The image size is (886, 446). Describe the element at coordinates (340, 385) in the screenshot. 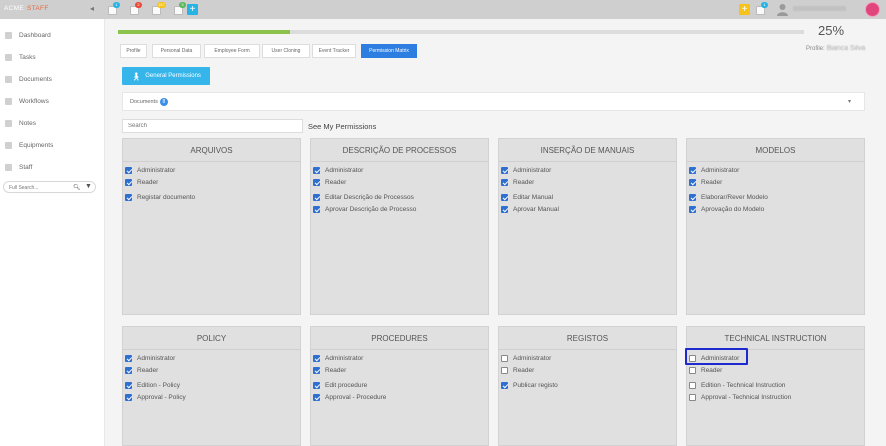

I see `permission-checkbox-row: Edit procedure` at that location.